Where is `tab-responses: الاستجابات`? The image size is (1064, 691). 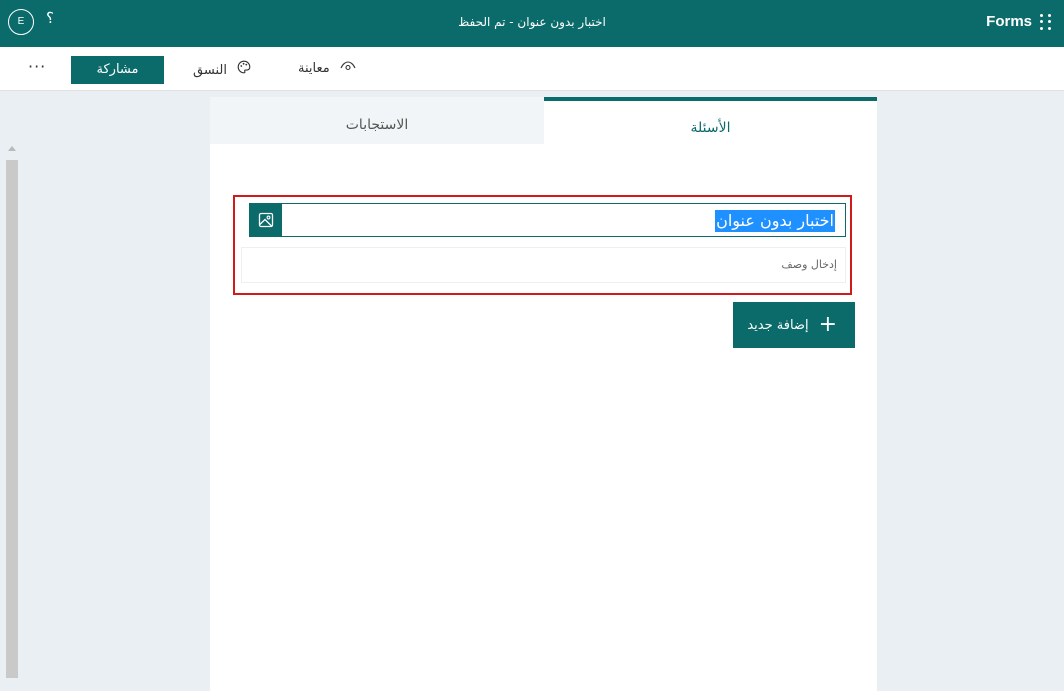 tab-responses: الاستجابات is located at coordinates (377, 120).